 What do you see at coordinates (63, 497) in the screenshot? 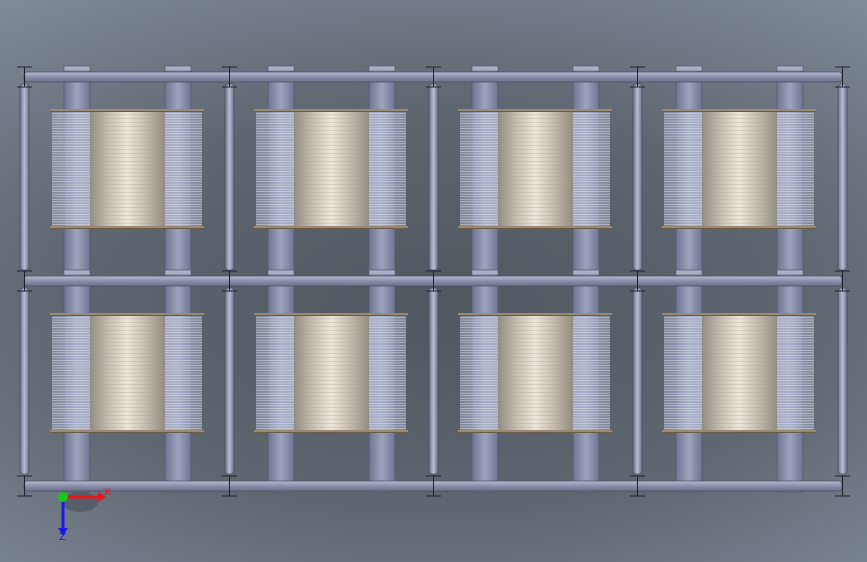
I see `y-axis-marker` at bounding box center [63, 497].